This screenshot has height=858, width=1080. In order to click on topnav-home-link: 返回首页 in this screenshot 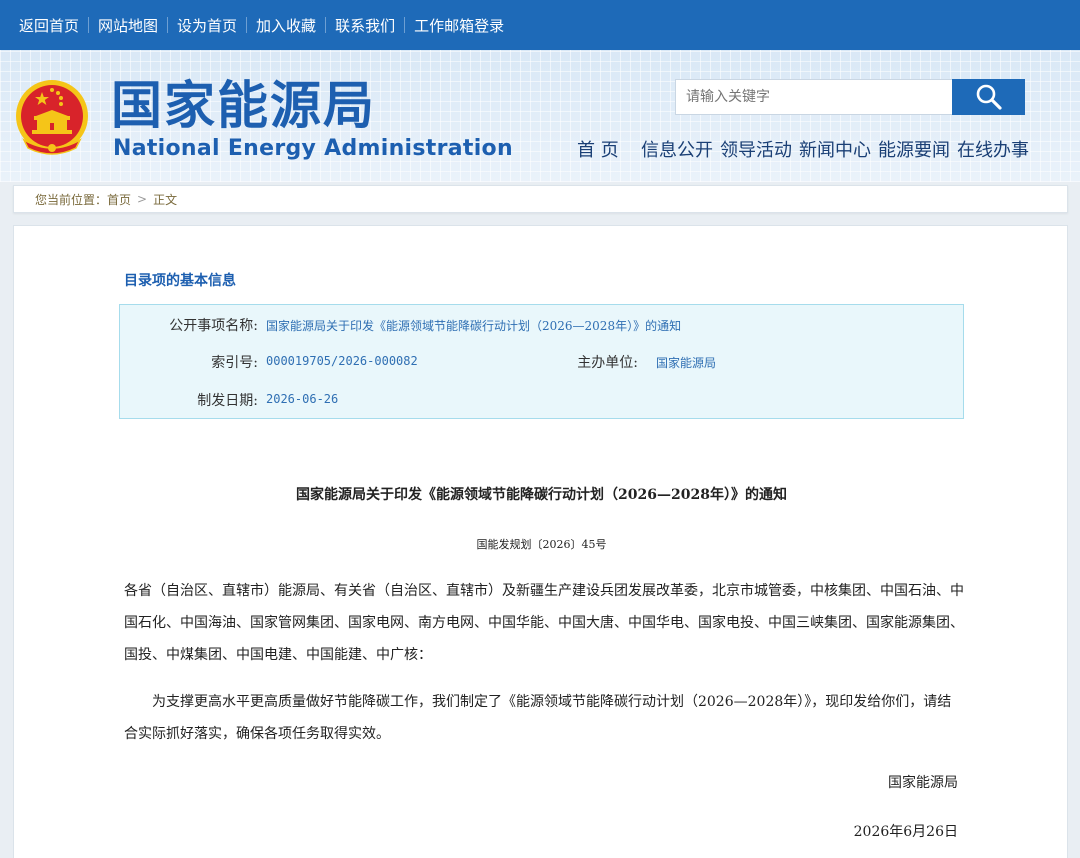, I will do `click(49, 25)`.